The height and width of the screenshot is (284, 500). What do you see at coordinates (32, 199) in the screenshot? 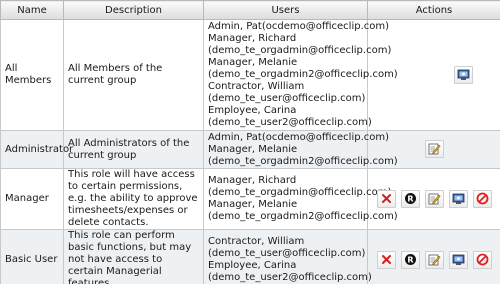
I see `role-name: Manager` at bounding box center [32, 199].